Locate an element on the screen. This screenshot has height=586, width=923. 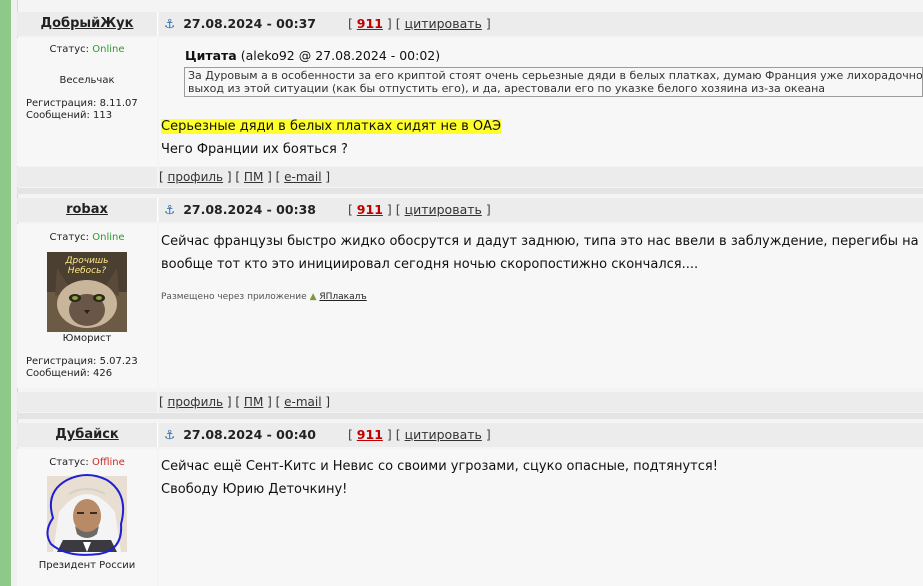
post-3-user-info: Статус: Offline Президент России is located at coordinates (87, 517).